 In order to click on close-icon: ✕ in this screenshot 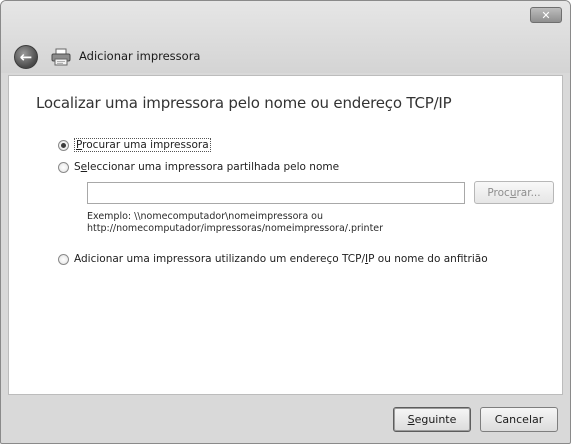, I will do `click(546, 15)`.